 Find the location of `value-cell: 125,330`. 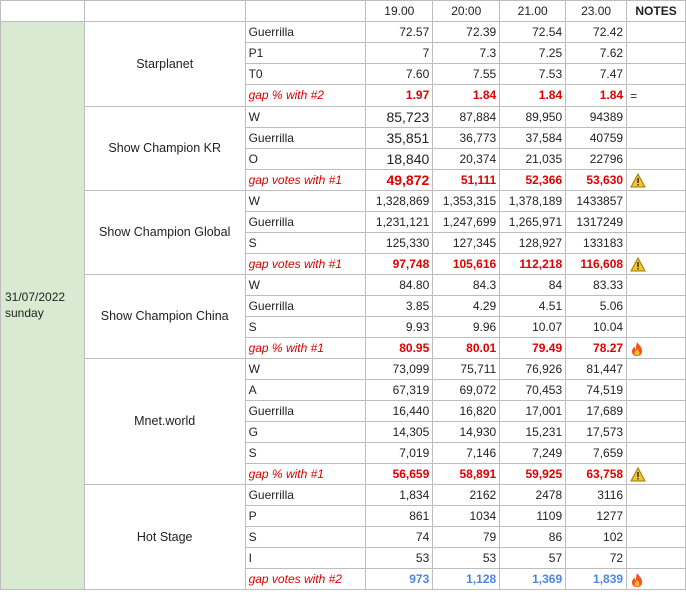

value-cell: 125,330 is located at coordinates (399, 242).